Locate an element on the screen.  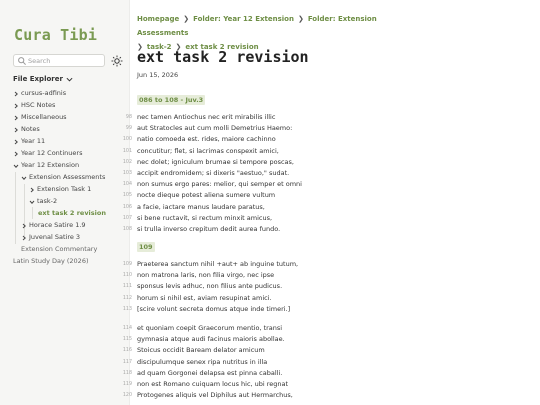
line-text: nocte dieque potest aliena sumere vultum is located at coordinates (206, 195).